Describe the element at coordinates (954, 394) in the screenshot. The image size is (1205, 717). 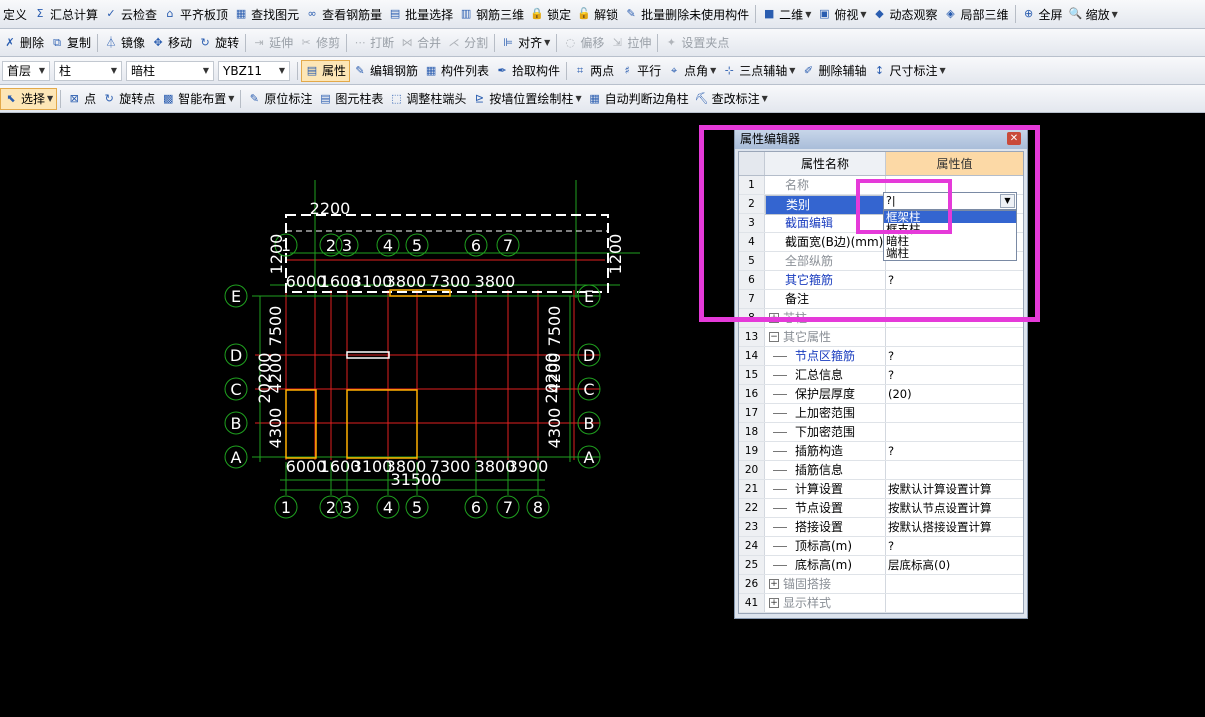
I see `property-value: (20)` at that location.